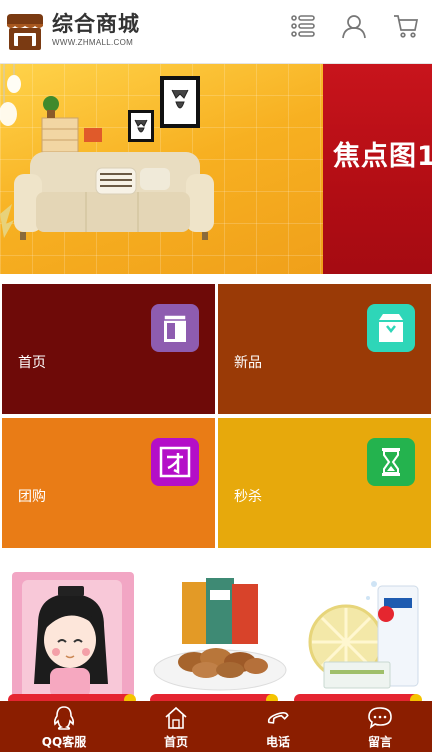 The height and width of the screenshot is (752, 432). What do you see at coordinates (248, 497) in the screenshot?
I see `tile-flash-sale-label: 秒杀` at bounding box center [248, 497].